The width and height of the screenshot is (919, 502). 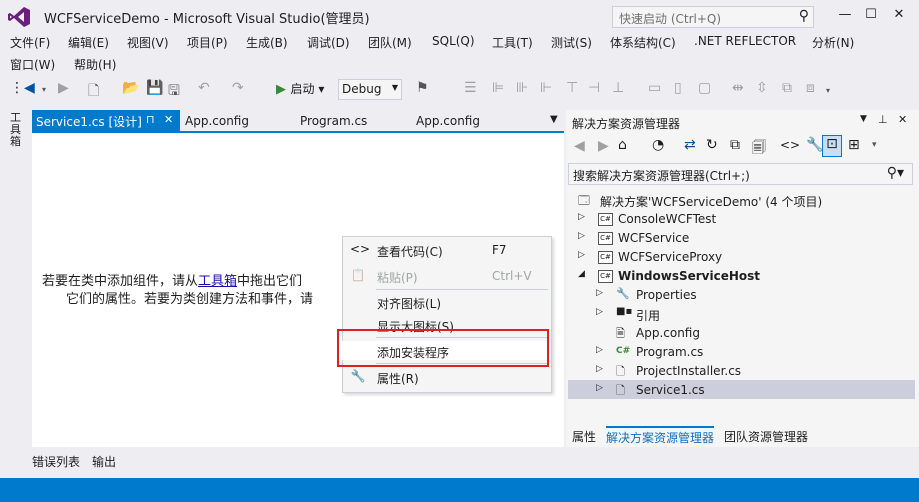 What do you see at coordinates (712, 145) in the screenshot?
I see `refresh-icon: ↻` at bounding box center [712, 145].